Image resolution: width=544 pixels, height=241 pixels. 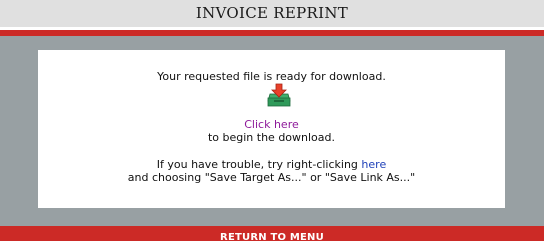 I want to click on here-link: here, so click(x=373, y=164).